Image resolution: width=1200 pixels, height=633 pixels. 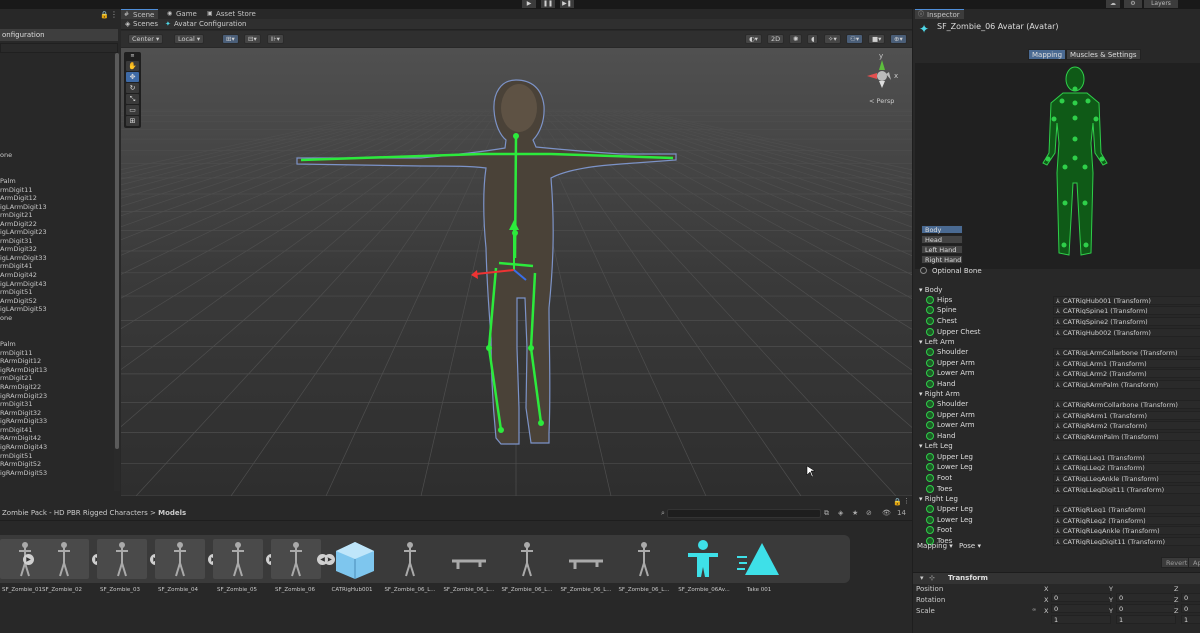 I want to click on draw-mode-icon: ◐▾, so click(x=753, y=39).